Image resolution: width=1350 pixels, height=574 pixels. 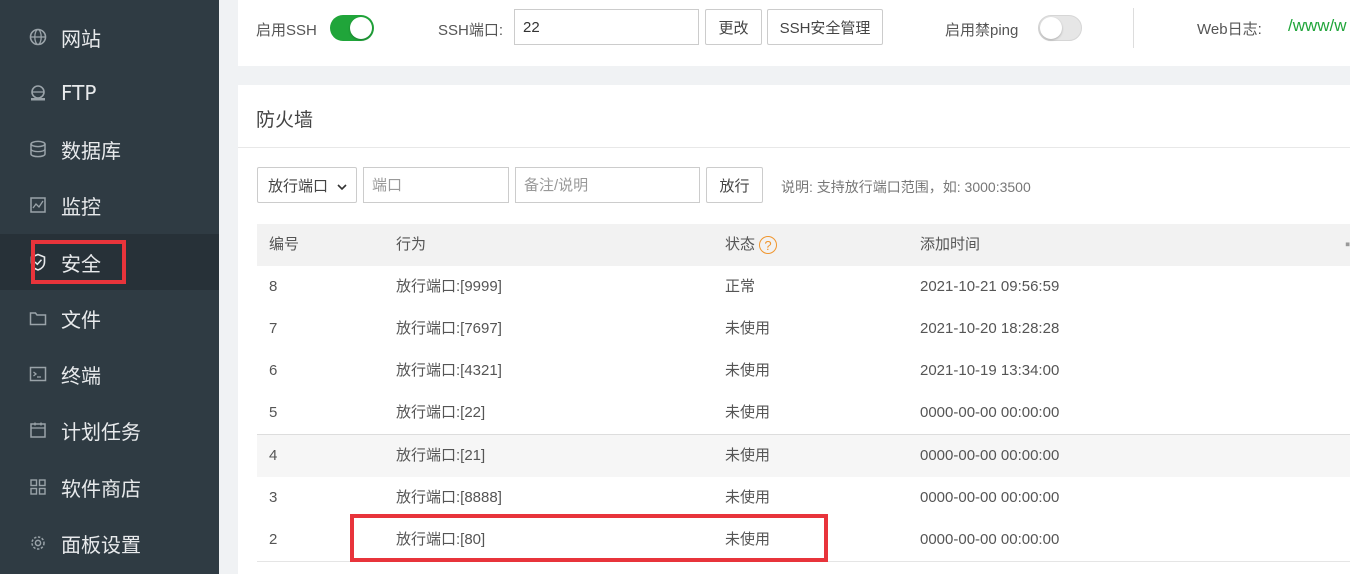 I want to click on sidebar-item-label: 终端, so click(x=81, y=375).